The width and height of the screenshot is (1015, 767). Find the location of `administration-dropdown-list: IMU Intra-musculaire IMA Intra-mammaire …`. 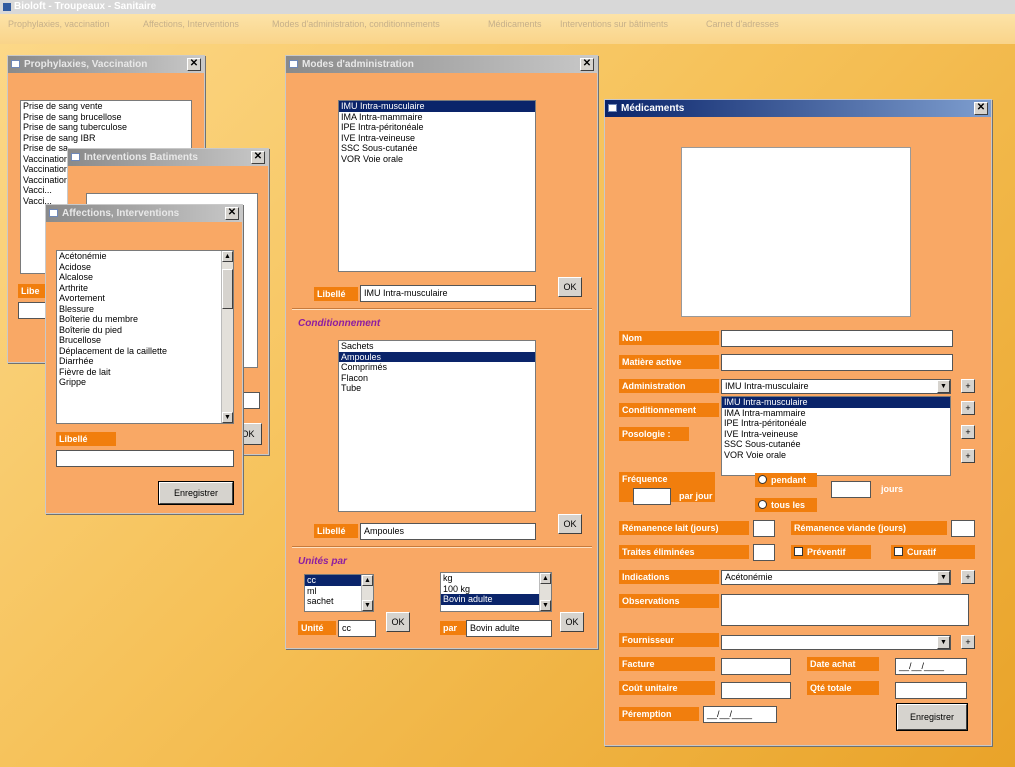

administration-dropdown-list: IMU Intra-musculaire IMA Intra-mammaire … is located at coordinates (836, 436).